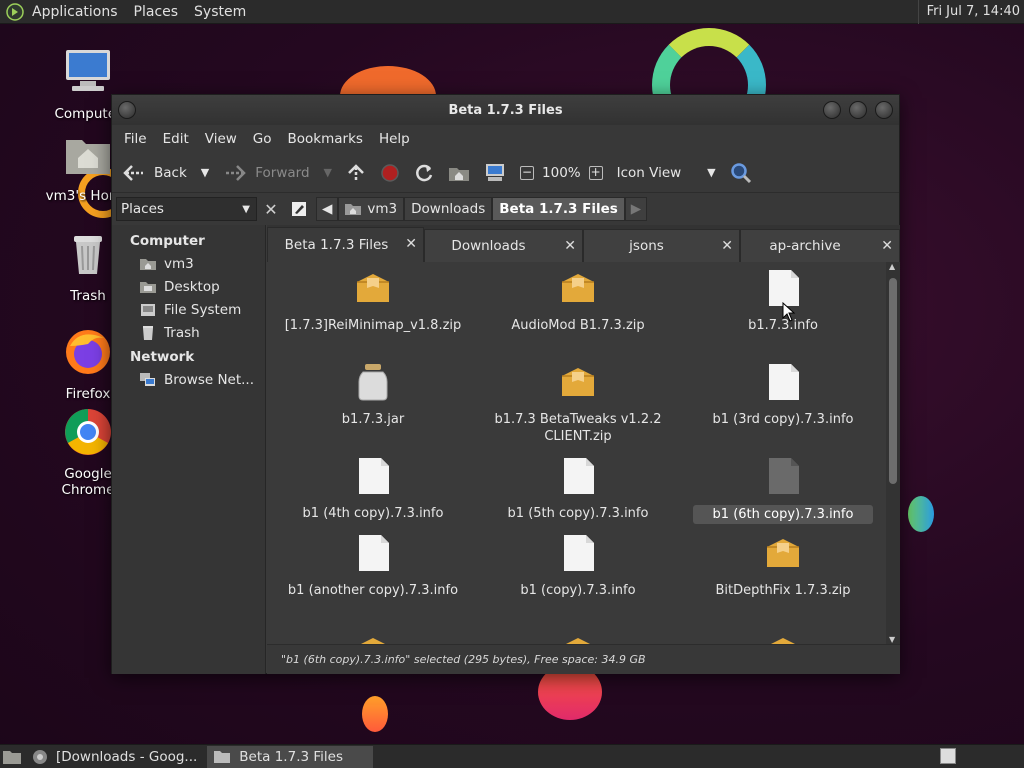  Describe the element at coordinates (558, 209) in the screenshot. I see `breadcrumb-current: Beta 1.7.3 Files` at that location.